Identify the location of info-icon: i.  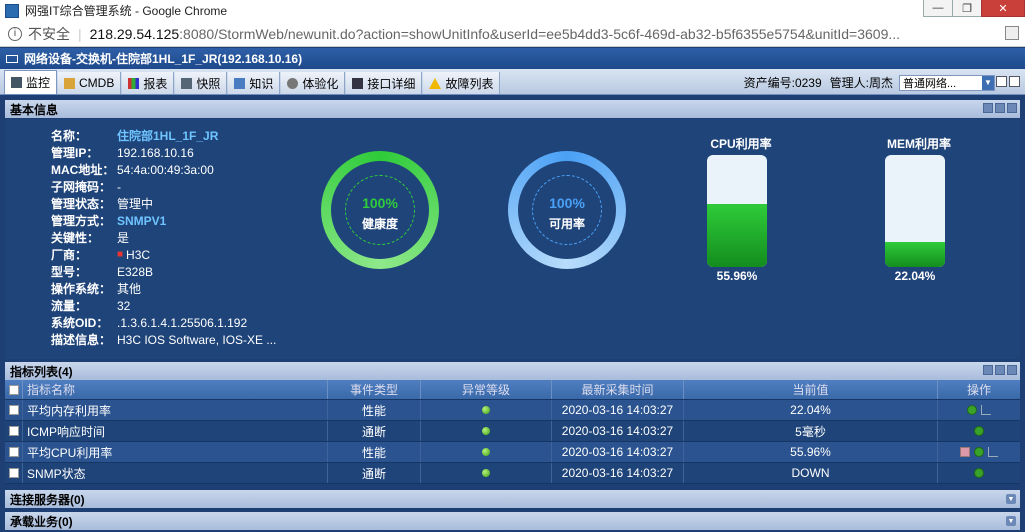
(15, 33).